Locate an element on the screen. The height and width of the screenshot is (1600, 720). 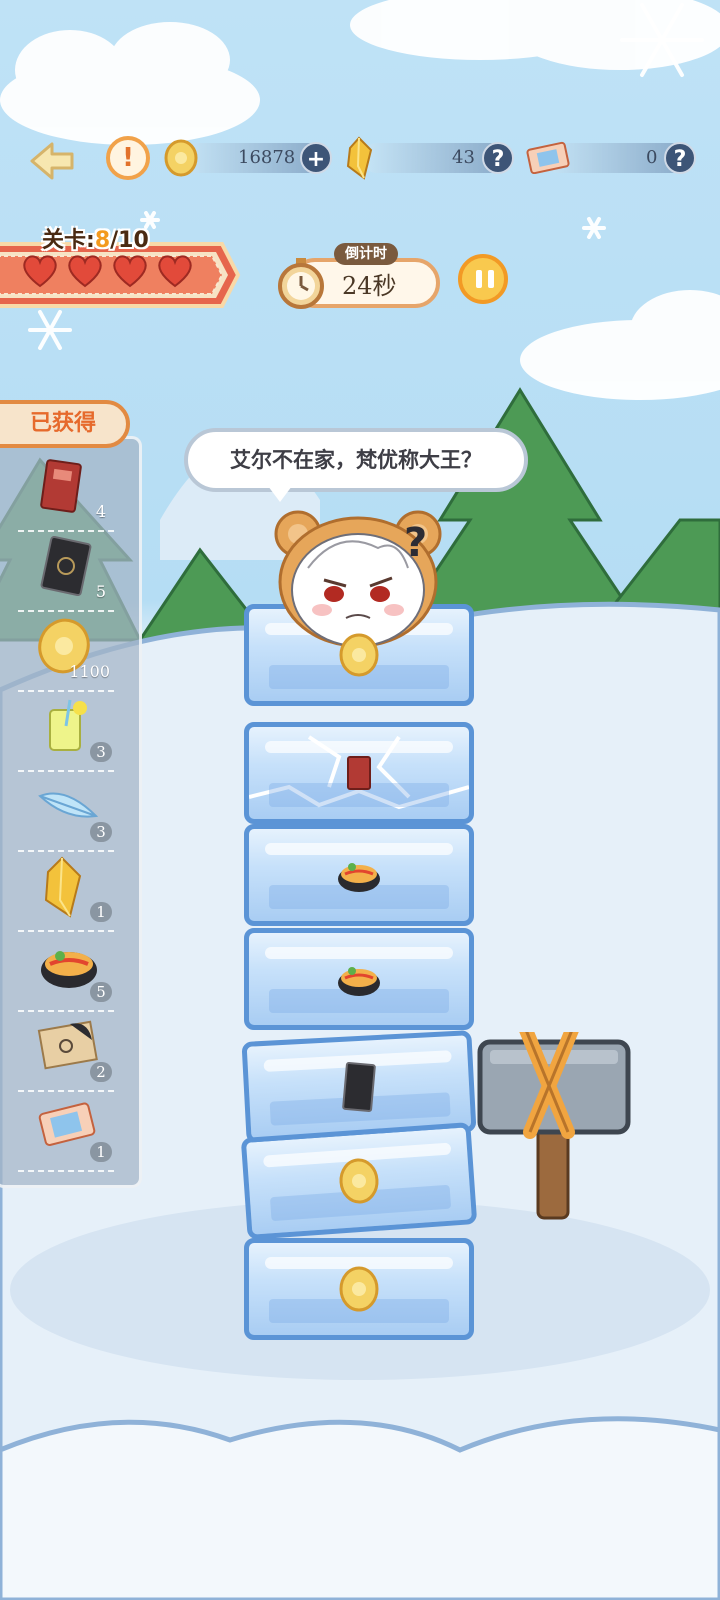
hammer-icon is located at coordinates (556, 1127).